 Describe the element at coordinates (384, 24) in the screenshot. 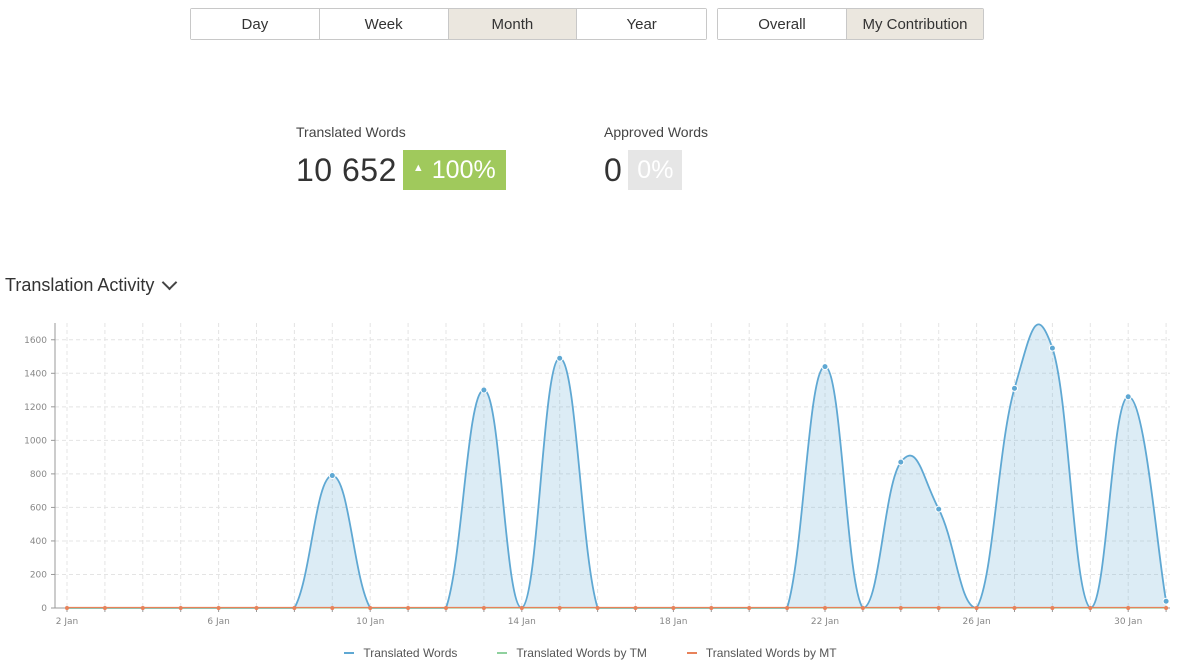

I see `tab-week: Week` at that location.